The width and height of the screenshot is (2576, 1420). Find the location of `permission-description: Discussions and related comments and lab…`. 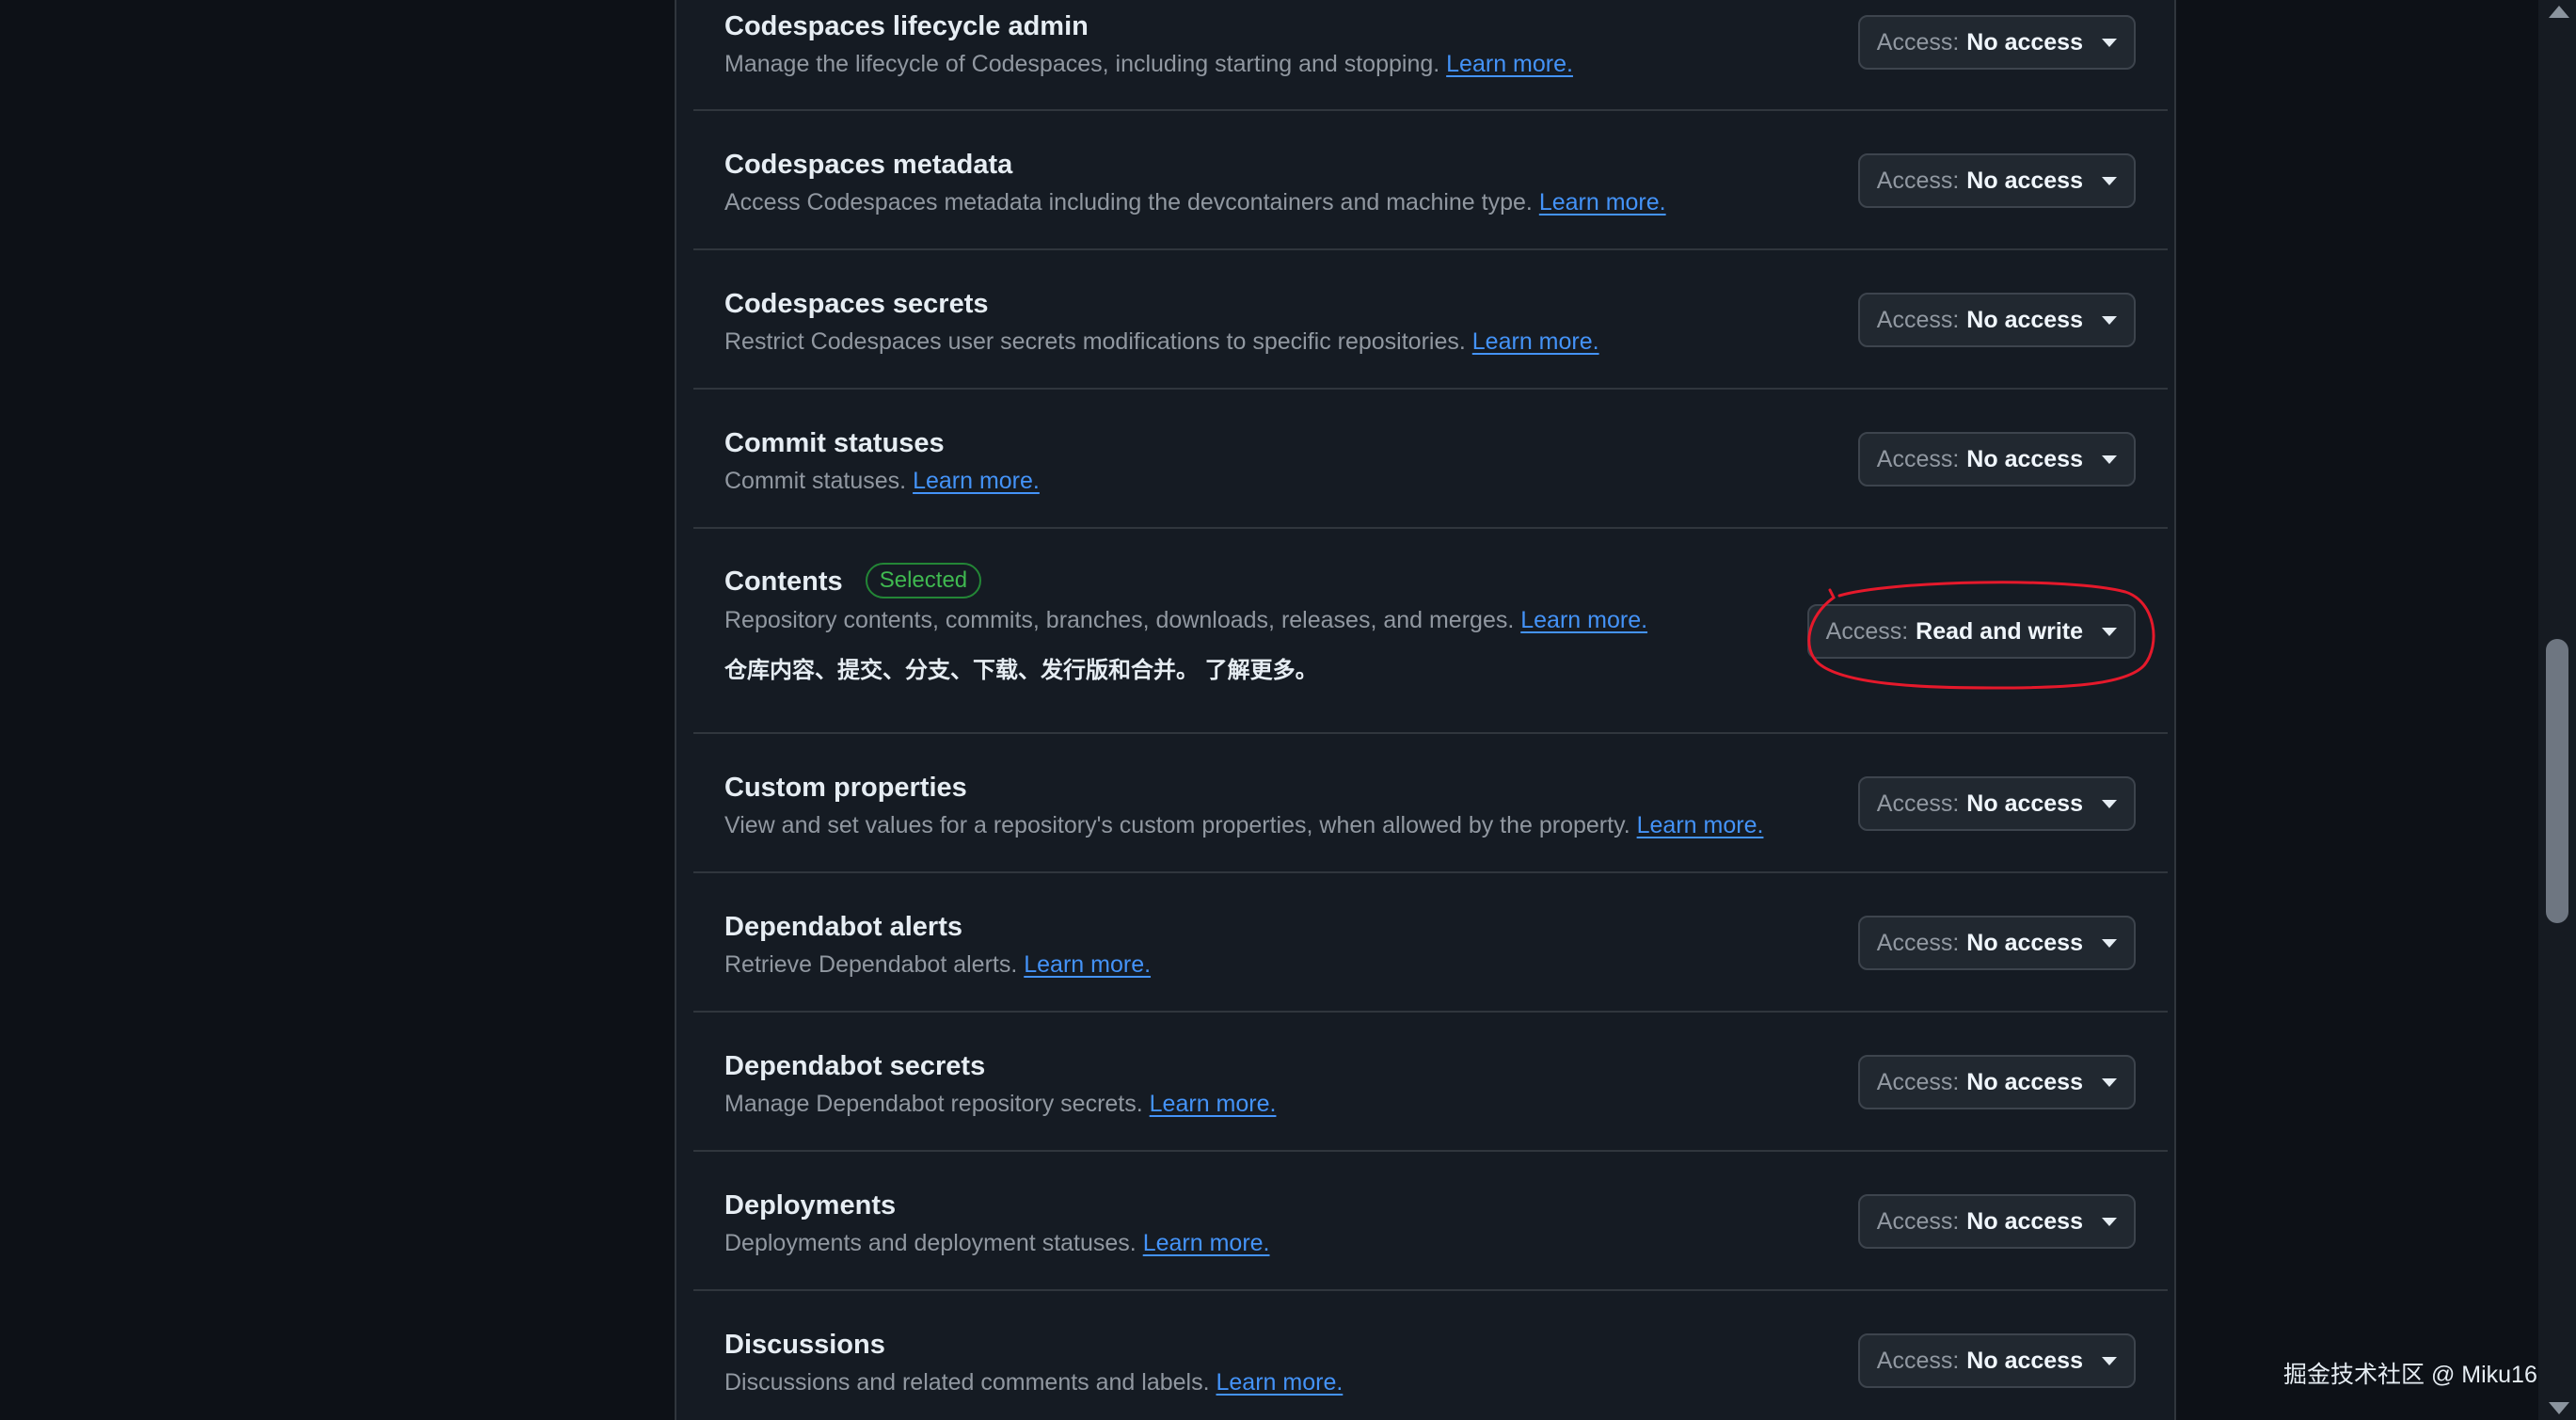

permission-description: Discussions and related comments and lab… is located at coordinates (1033, 1383).